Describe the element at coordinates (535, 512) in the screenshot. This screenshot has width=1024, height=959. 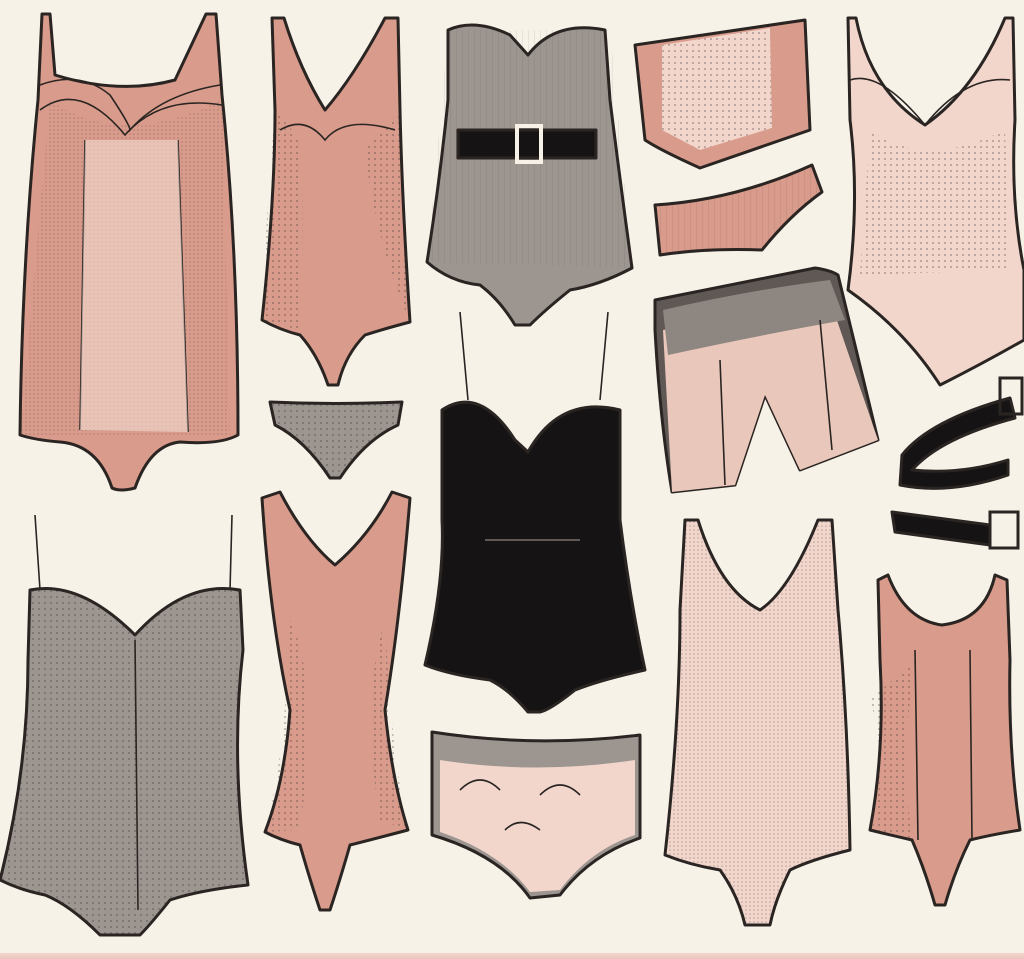
I see `garment-strappy-bodysuit` at that location.